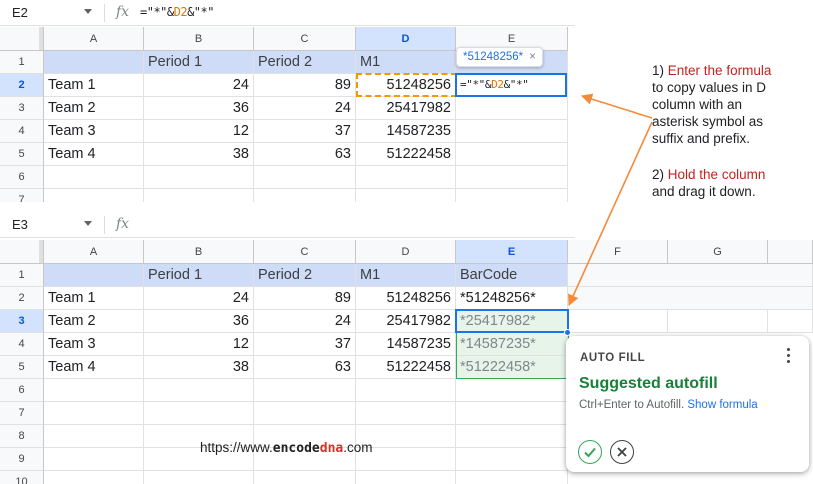  What do you see at coordinates (690, 275) in the screenshot?
I see `cells-f1-g1` at bounding box center [690, 275].